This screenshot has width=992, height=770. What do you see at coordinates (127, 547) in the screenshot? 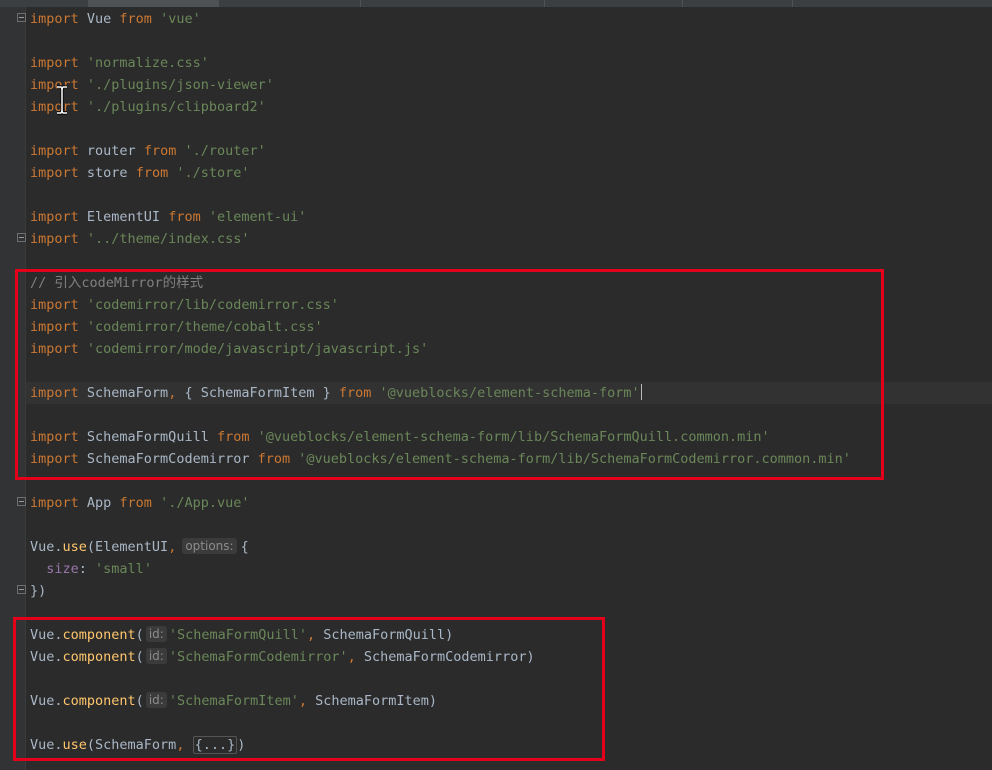
I see `arguments: (ElementUI` at bounding box center [127, 547].